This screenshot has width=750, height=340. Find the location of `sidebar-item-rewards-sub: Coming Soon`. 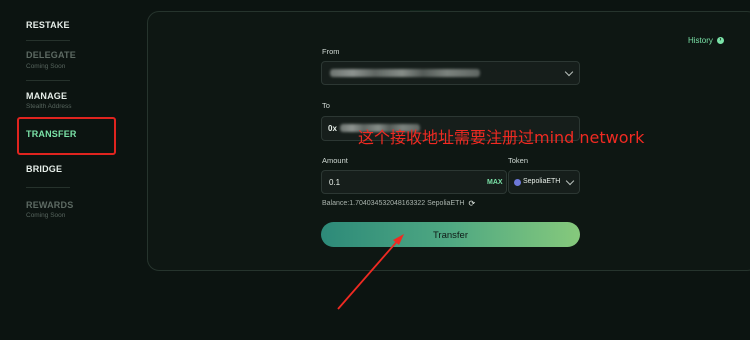

sidebar-item-rewards-sub: Coming Soon is located at coordinates (46, 215).